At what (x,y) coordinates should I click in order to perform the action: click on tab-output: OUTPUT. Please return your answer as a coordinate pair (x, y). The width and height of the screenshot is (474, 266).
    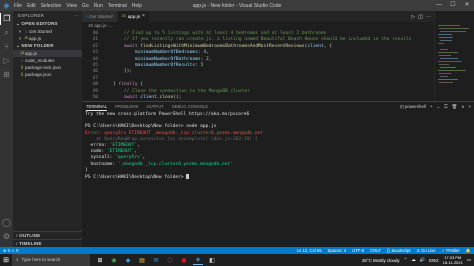
    Looking at the image, I should click on (154, 106).